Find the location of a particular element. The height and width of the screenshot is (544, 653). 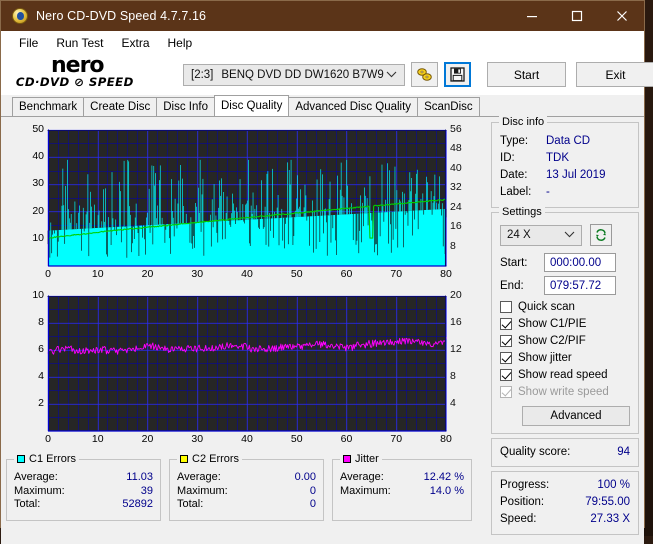

checkbox-show-jitter: Show jitter is located at coordinates (565, 358).